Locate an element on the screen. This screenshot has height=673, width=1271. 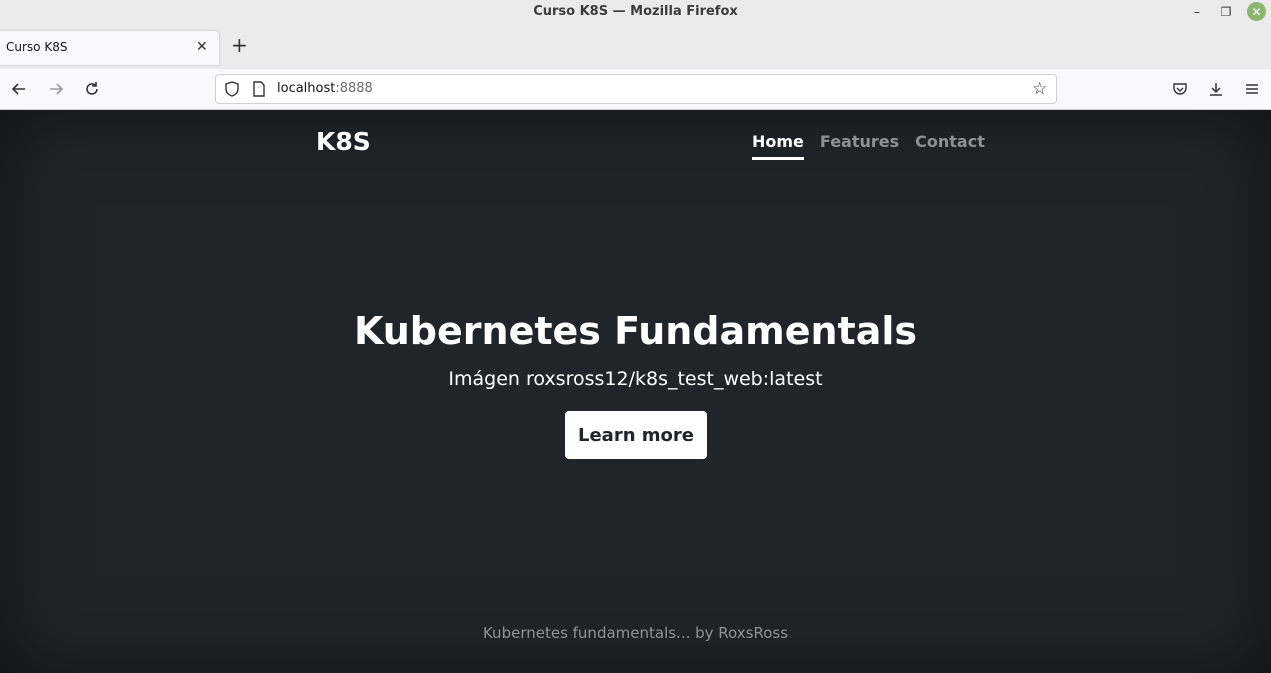
reload-icon is located at coordinates (92, 89).